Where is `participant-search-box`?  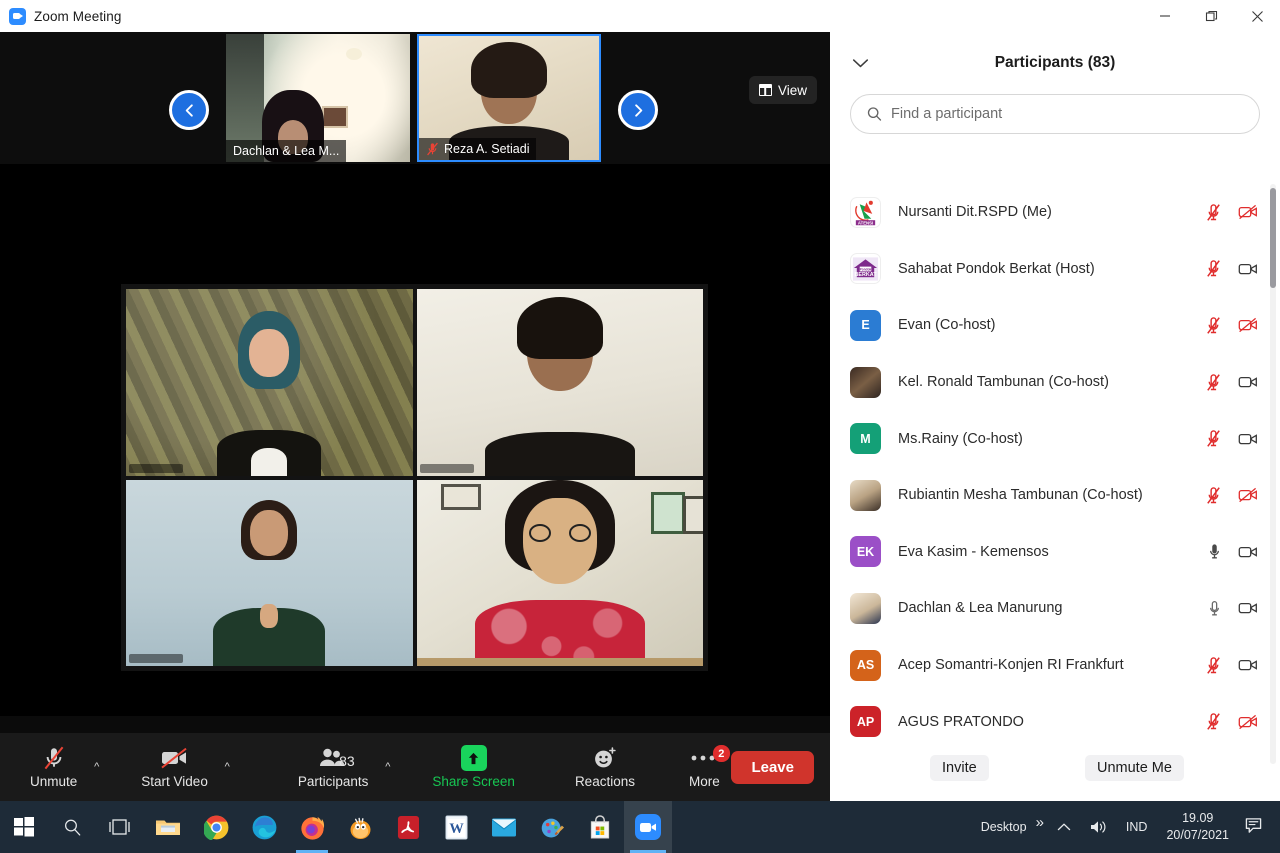 participant-search-box is located at coordinates (1055, 114).